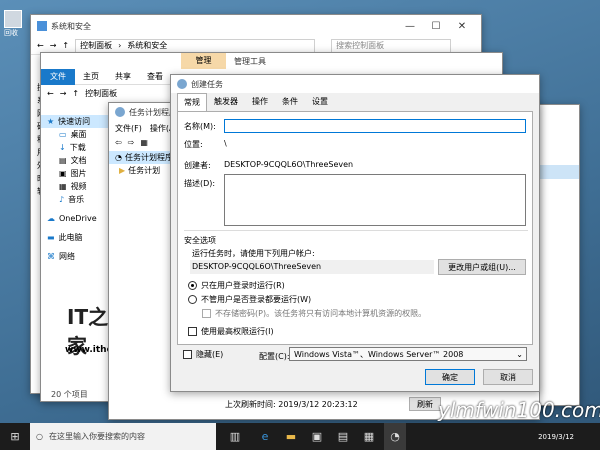 The height and width of the screenshot is (450, 600). What do you see at coordinates (63, 186) in the screenshot?
I see `video-icon: ▦` at bounding box center [63, 186].